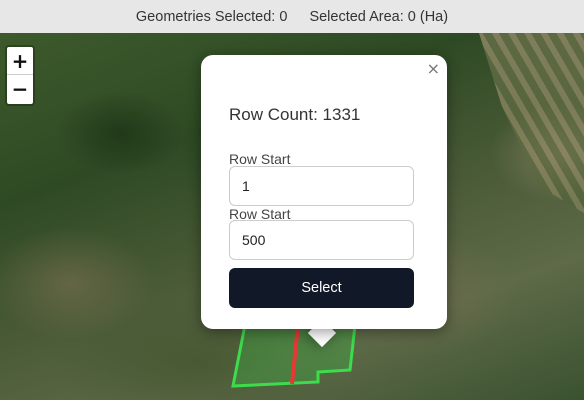 This screenshot has width=584, height=400. I want to click on select-button: Select, so click(321, 288).